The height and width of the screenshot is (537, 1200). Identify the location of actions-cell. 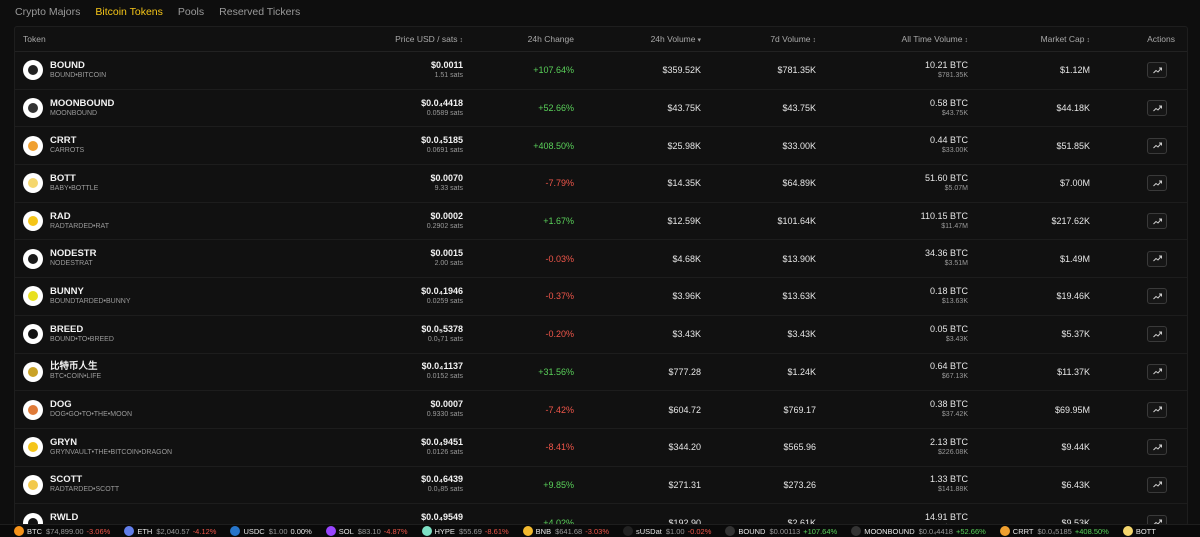
(1138, 296).